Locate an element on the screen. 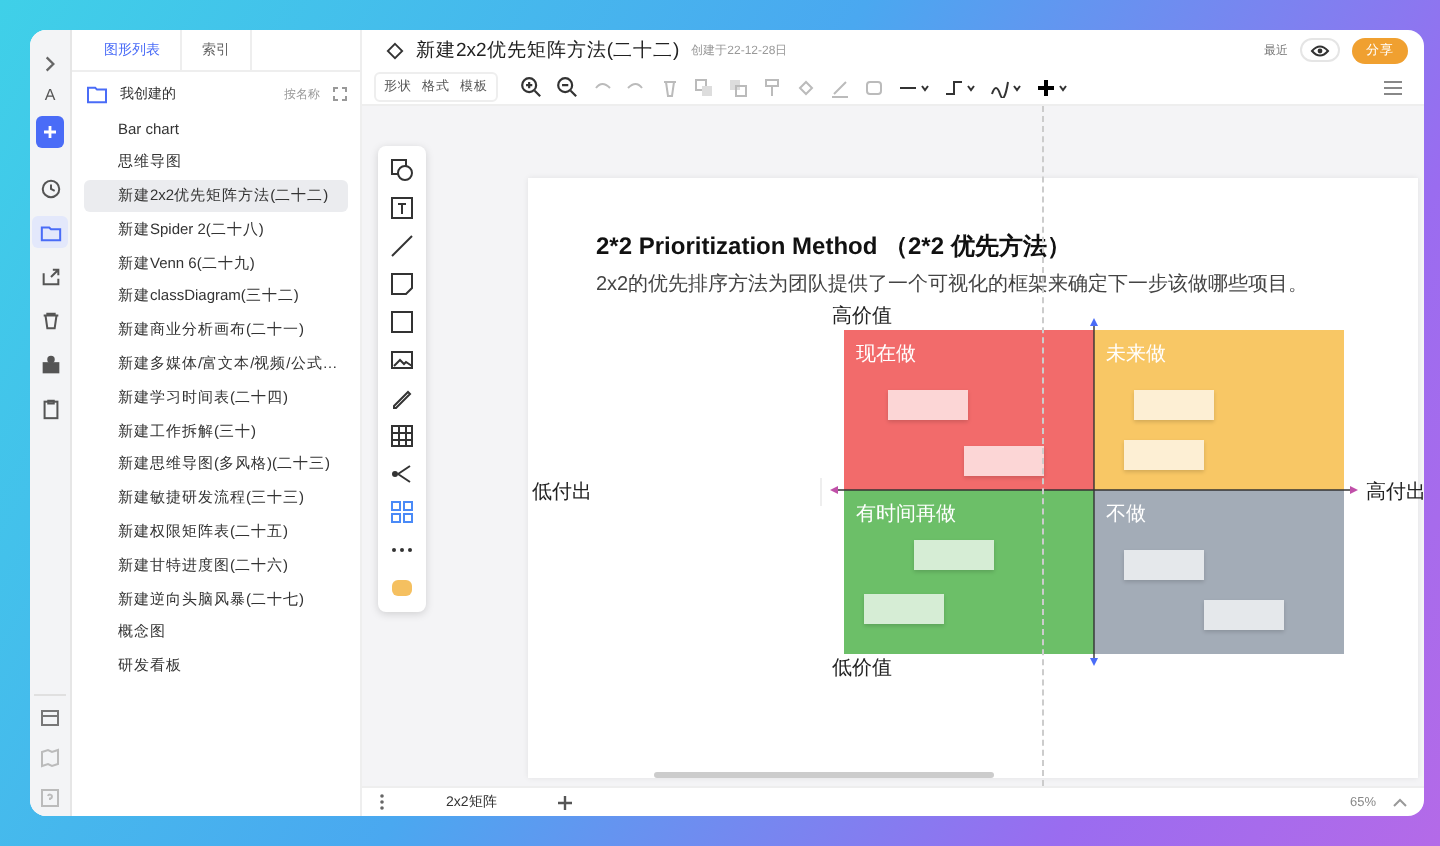  table-icon is located at coordinates (402, 436).